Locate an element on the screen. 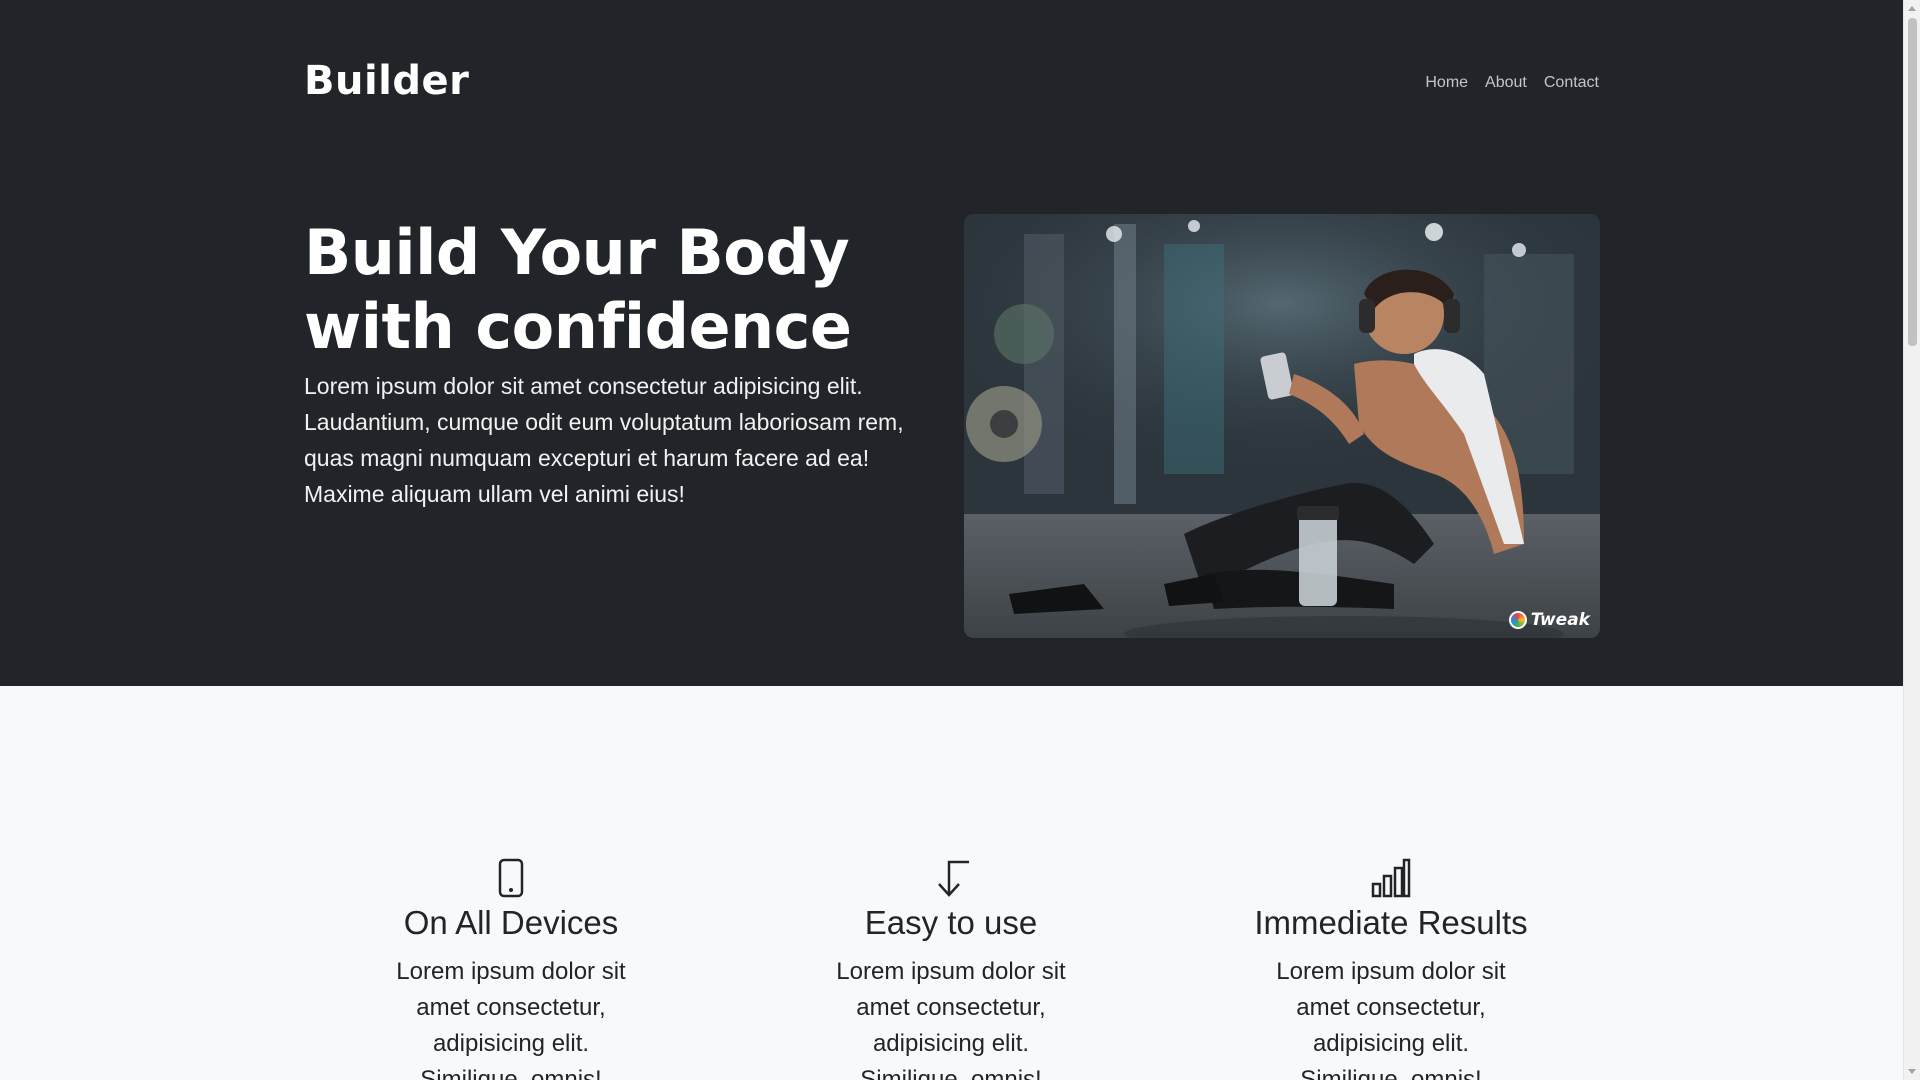  scroll-down-icon is located at coordinates (1912, 1071).